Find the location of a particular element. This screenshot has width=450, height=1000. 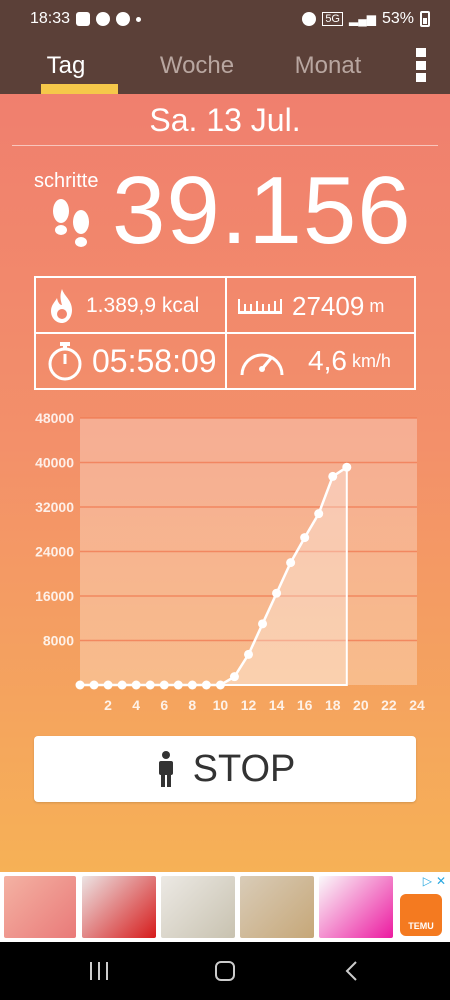

x-tick-label: 6 is located at coordinates (164, 705).